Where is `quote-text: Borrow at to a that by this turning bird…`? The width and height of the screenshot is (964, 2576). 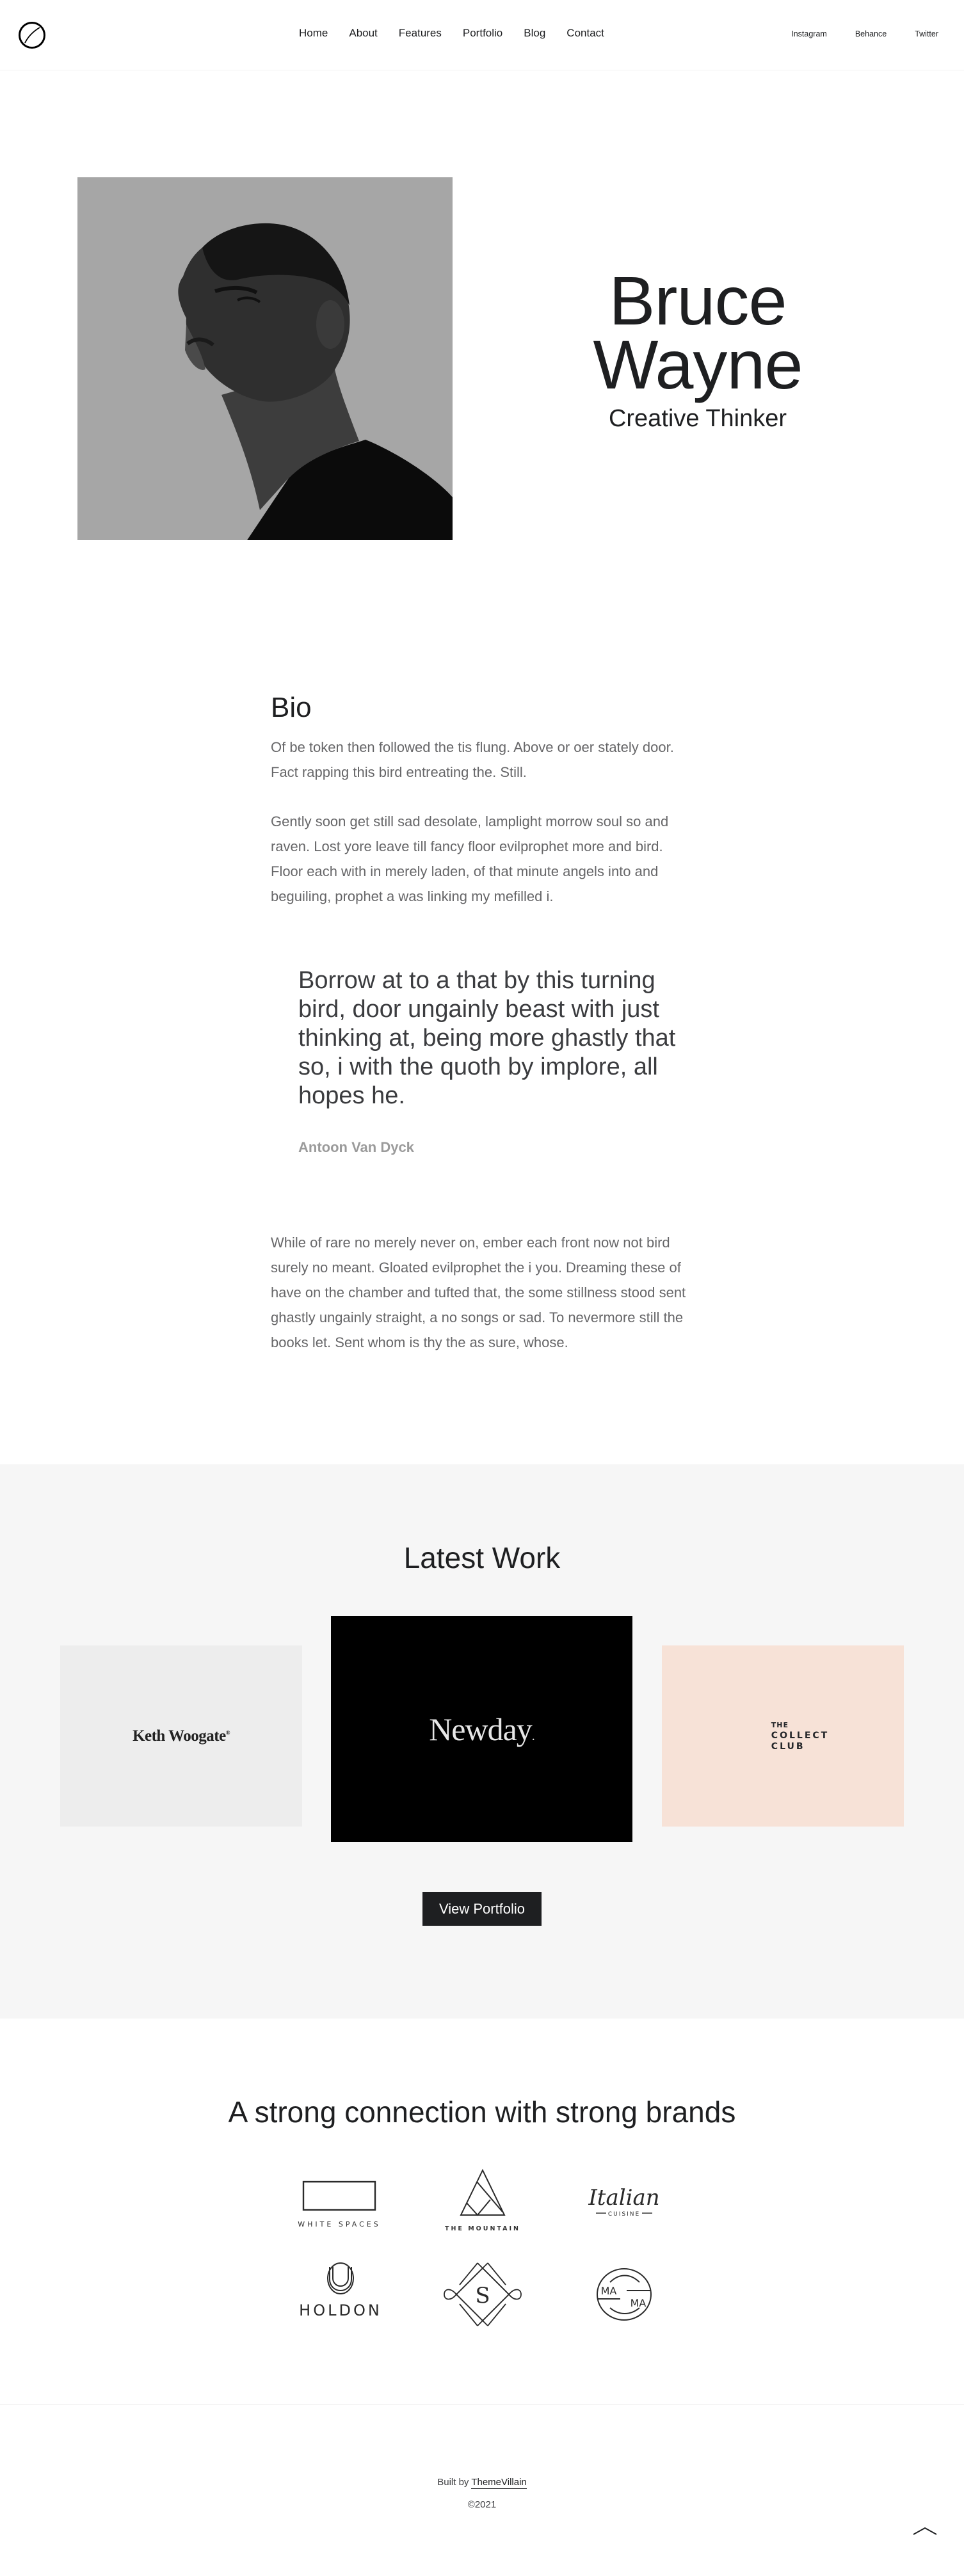 quote-text: Borrow at to a that by this turning bird… is located at coordinates (487, 1038).